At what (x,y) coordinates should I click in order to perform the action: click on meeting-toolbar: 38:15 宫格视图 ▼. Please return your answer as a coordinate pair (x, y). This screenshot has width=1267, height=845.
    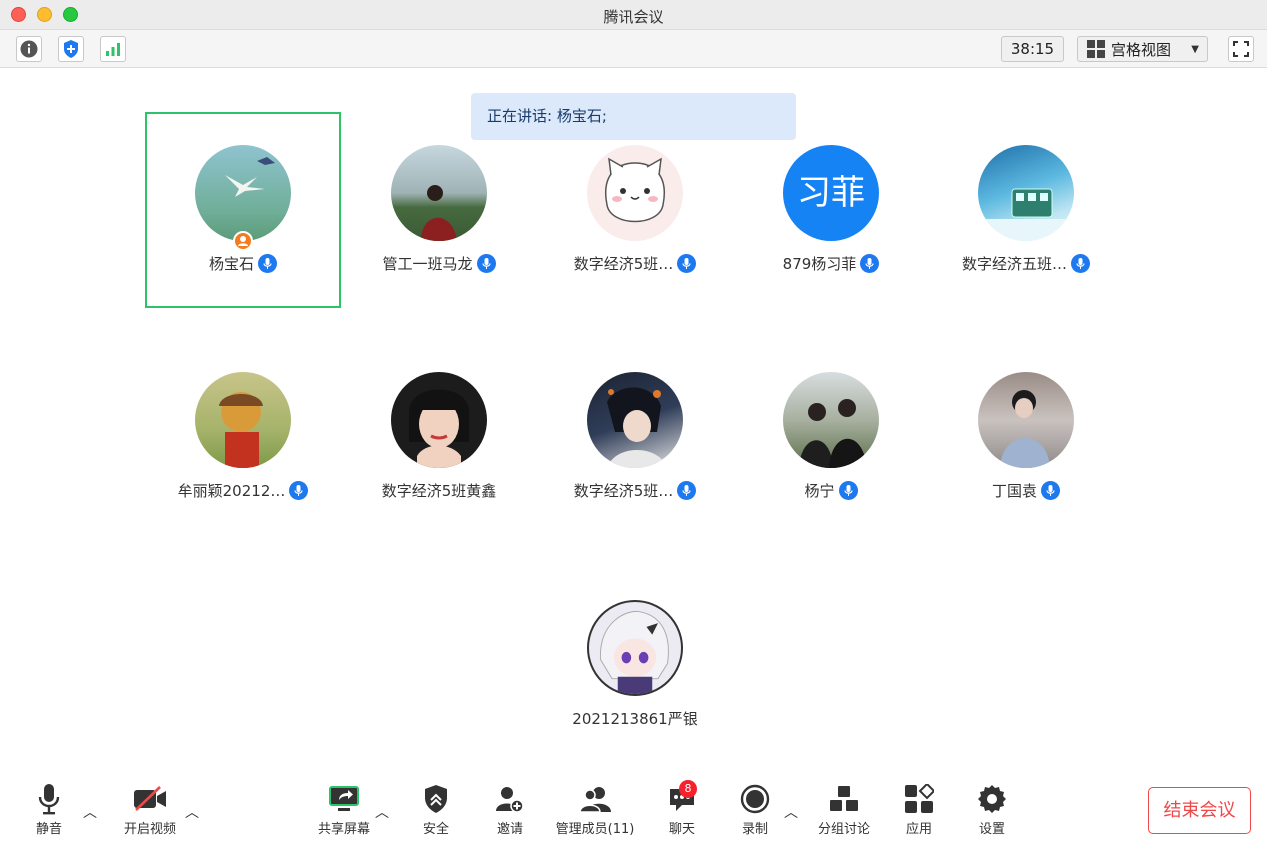
    Looking at the image, I should click on (633, 49).